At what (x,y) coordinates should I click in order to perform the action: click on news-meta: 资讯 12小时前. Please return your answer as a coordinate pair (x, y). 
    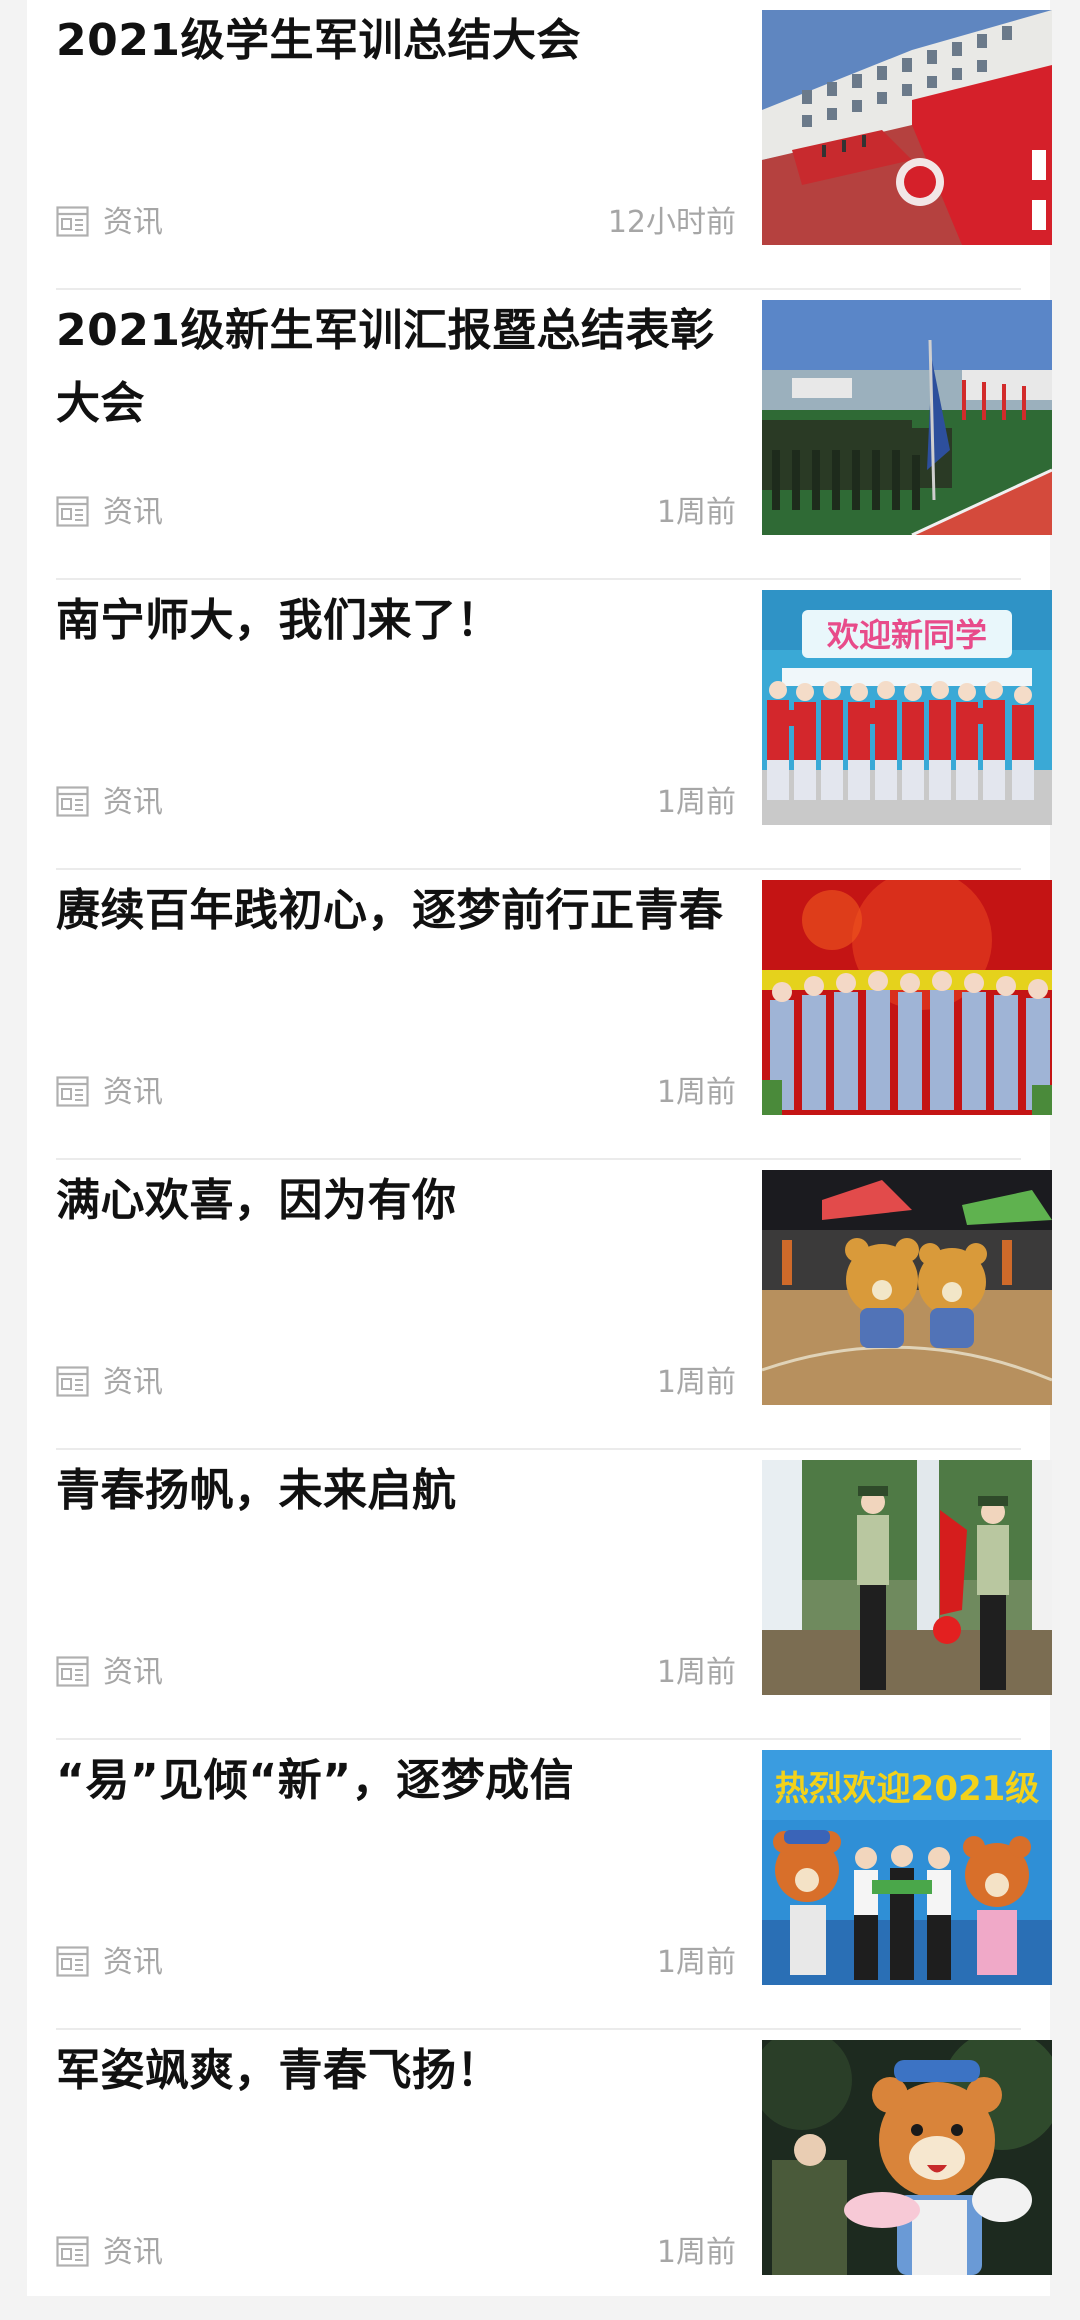
    Looking at the image, I should click on (396, 223).